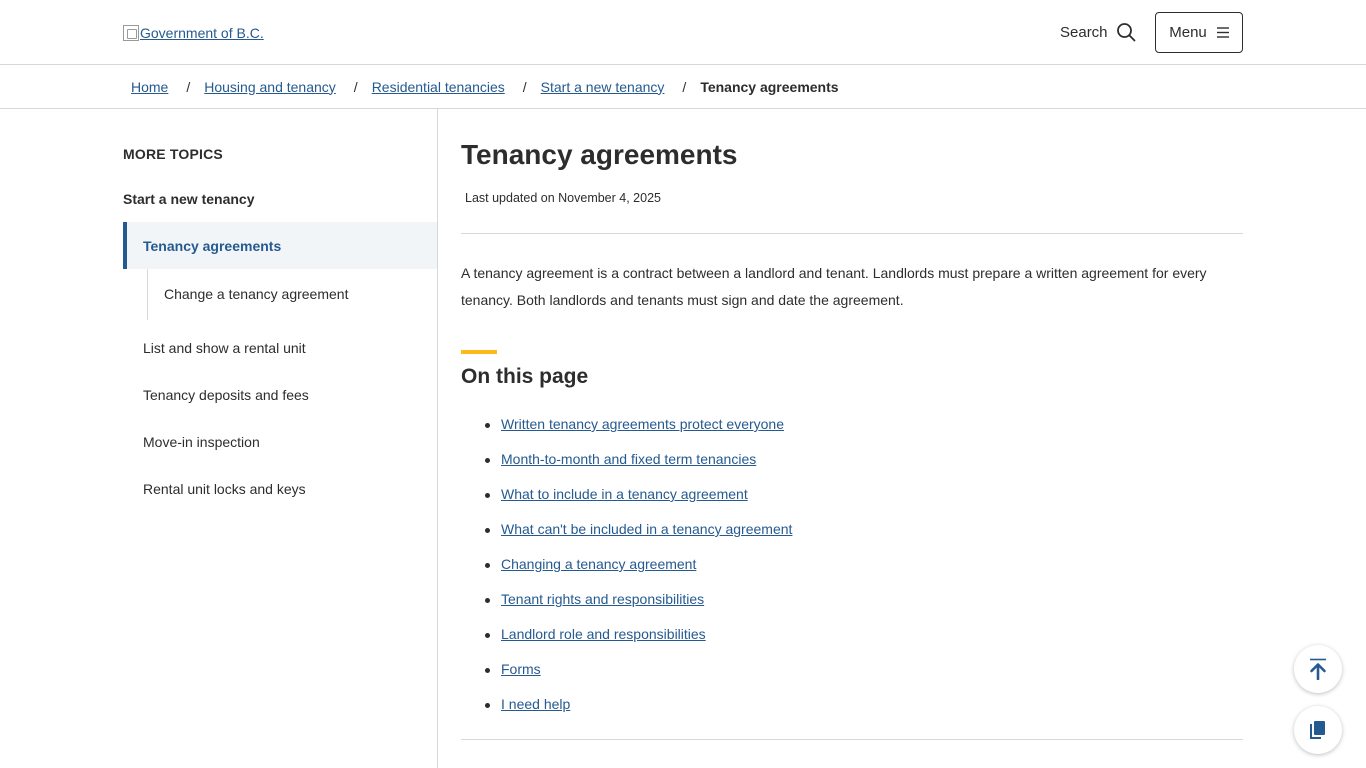 The width and height of the screenshot is (1366, 768). I want to click on arrow-up-to-top-icon, so click(1318, 669).